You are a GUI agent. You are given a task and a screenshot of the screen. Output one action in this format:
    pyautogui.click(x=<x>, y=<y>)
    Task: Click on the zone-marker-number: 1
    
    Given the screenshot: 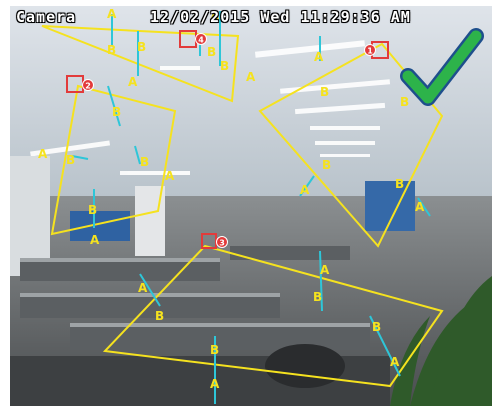 What is the action you would take?
    pyautogui.click(x=370, y=51)
    